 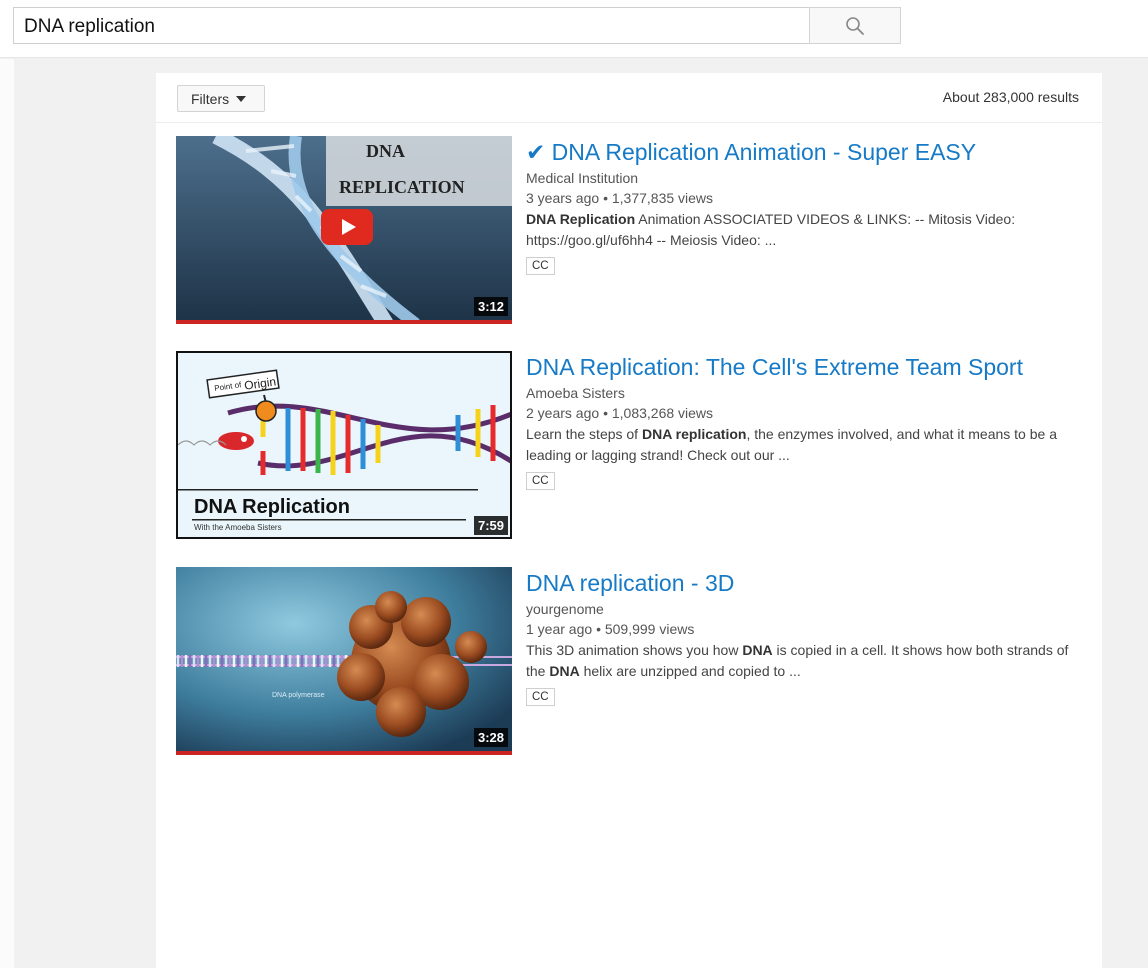 I want to click on desc-text: This 3D animation shows you how, so click(x=634, y=650).